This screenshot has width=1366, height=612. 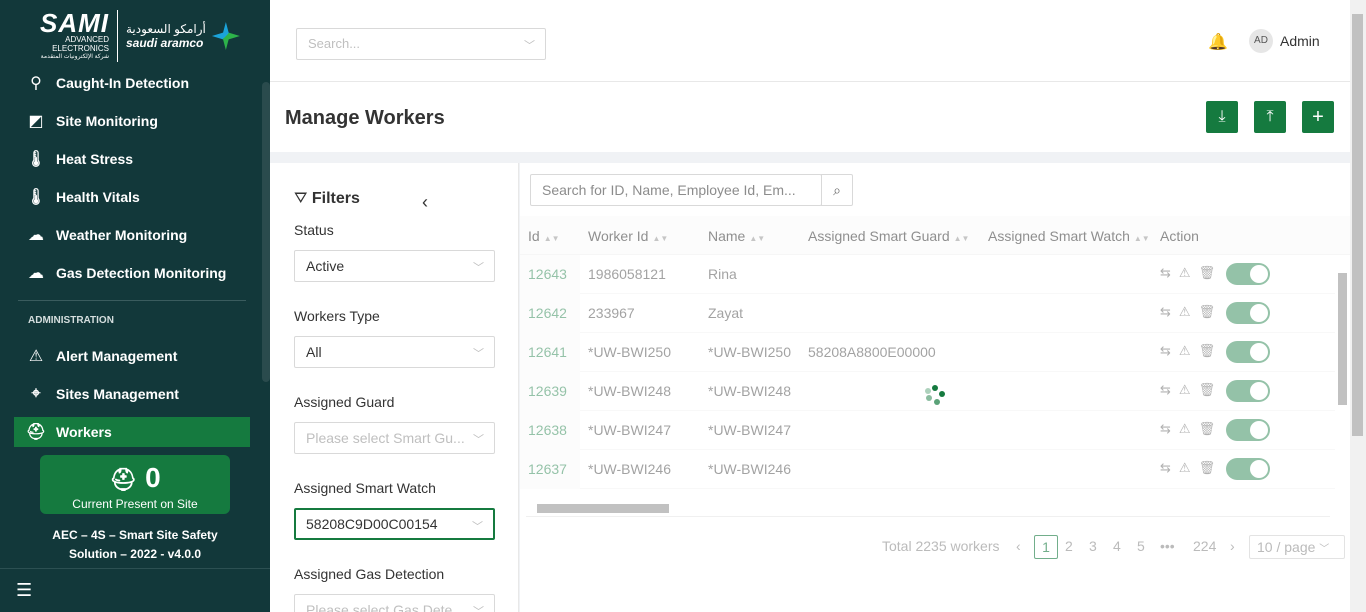 What do you see at coordinates (1069, 236) in the screenshot?
I see `column-header-smart-watch: Assigned Smart Watch ▲▼` at bounding box center [1069, 236].